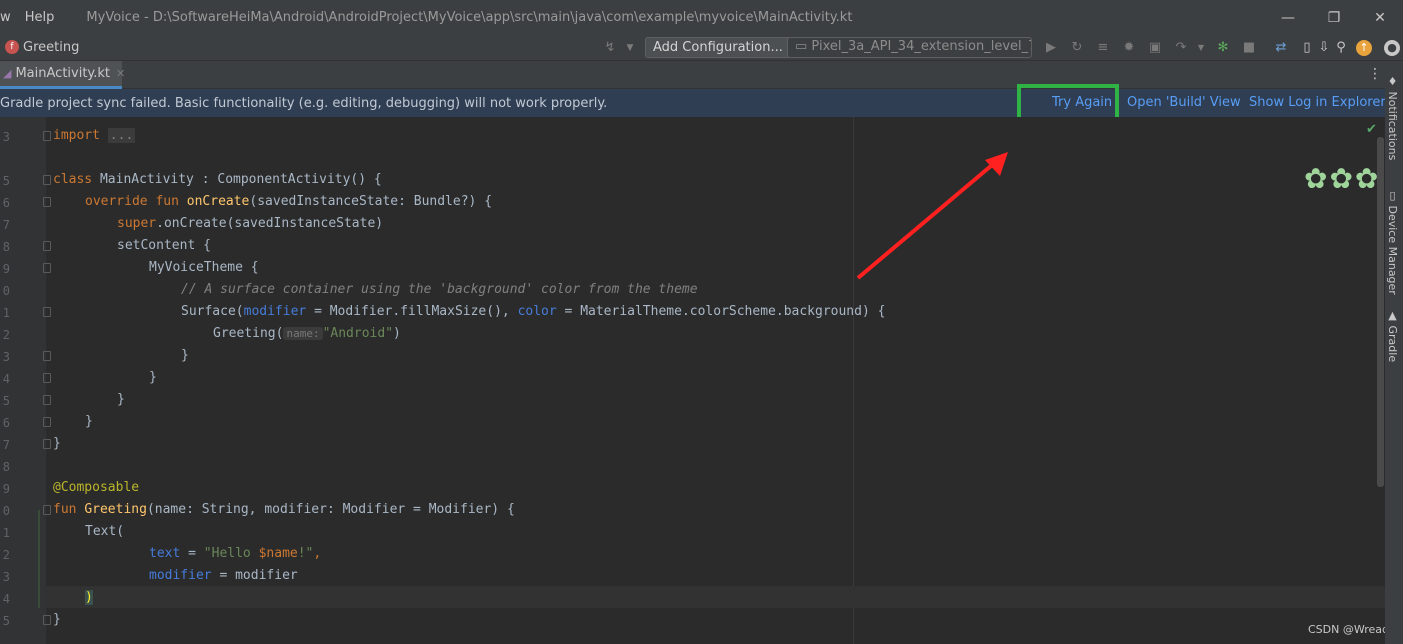 The image size is (1403, 644). What do you see at coordinates (1281, 48) in the screenshot?
I see `sync-gradle-icon: ⇄` at bounding box center [1281, 48].